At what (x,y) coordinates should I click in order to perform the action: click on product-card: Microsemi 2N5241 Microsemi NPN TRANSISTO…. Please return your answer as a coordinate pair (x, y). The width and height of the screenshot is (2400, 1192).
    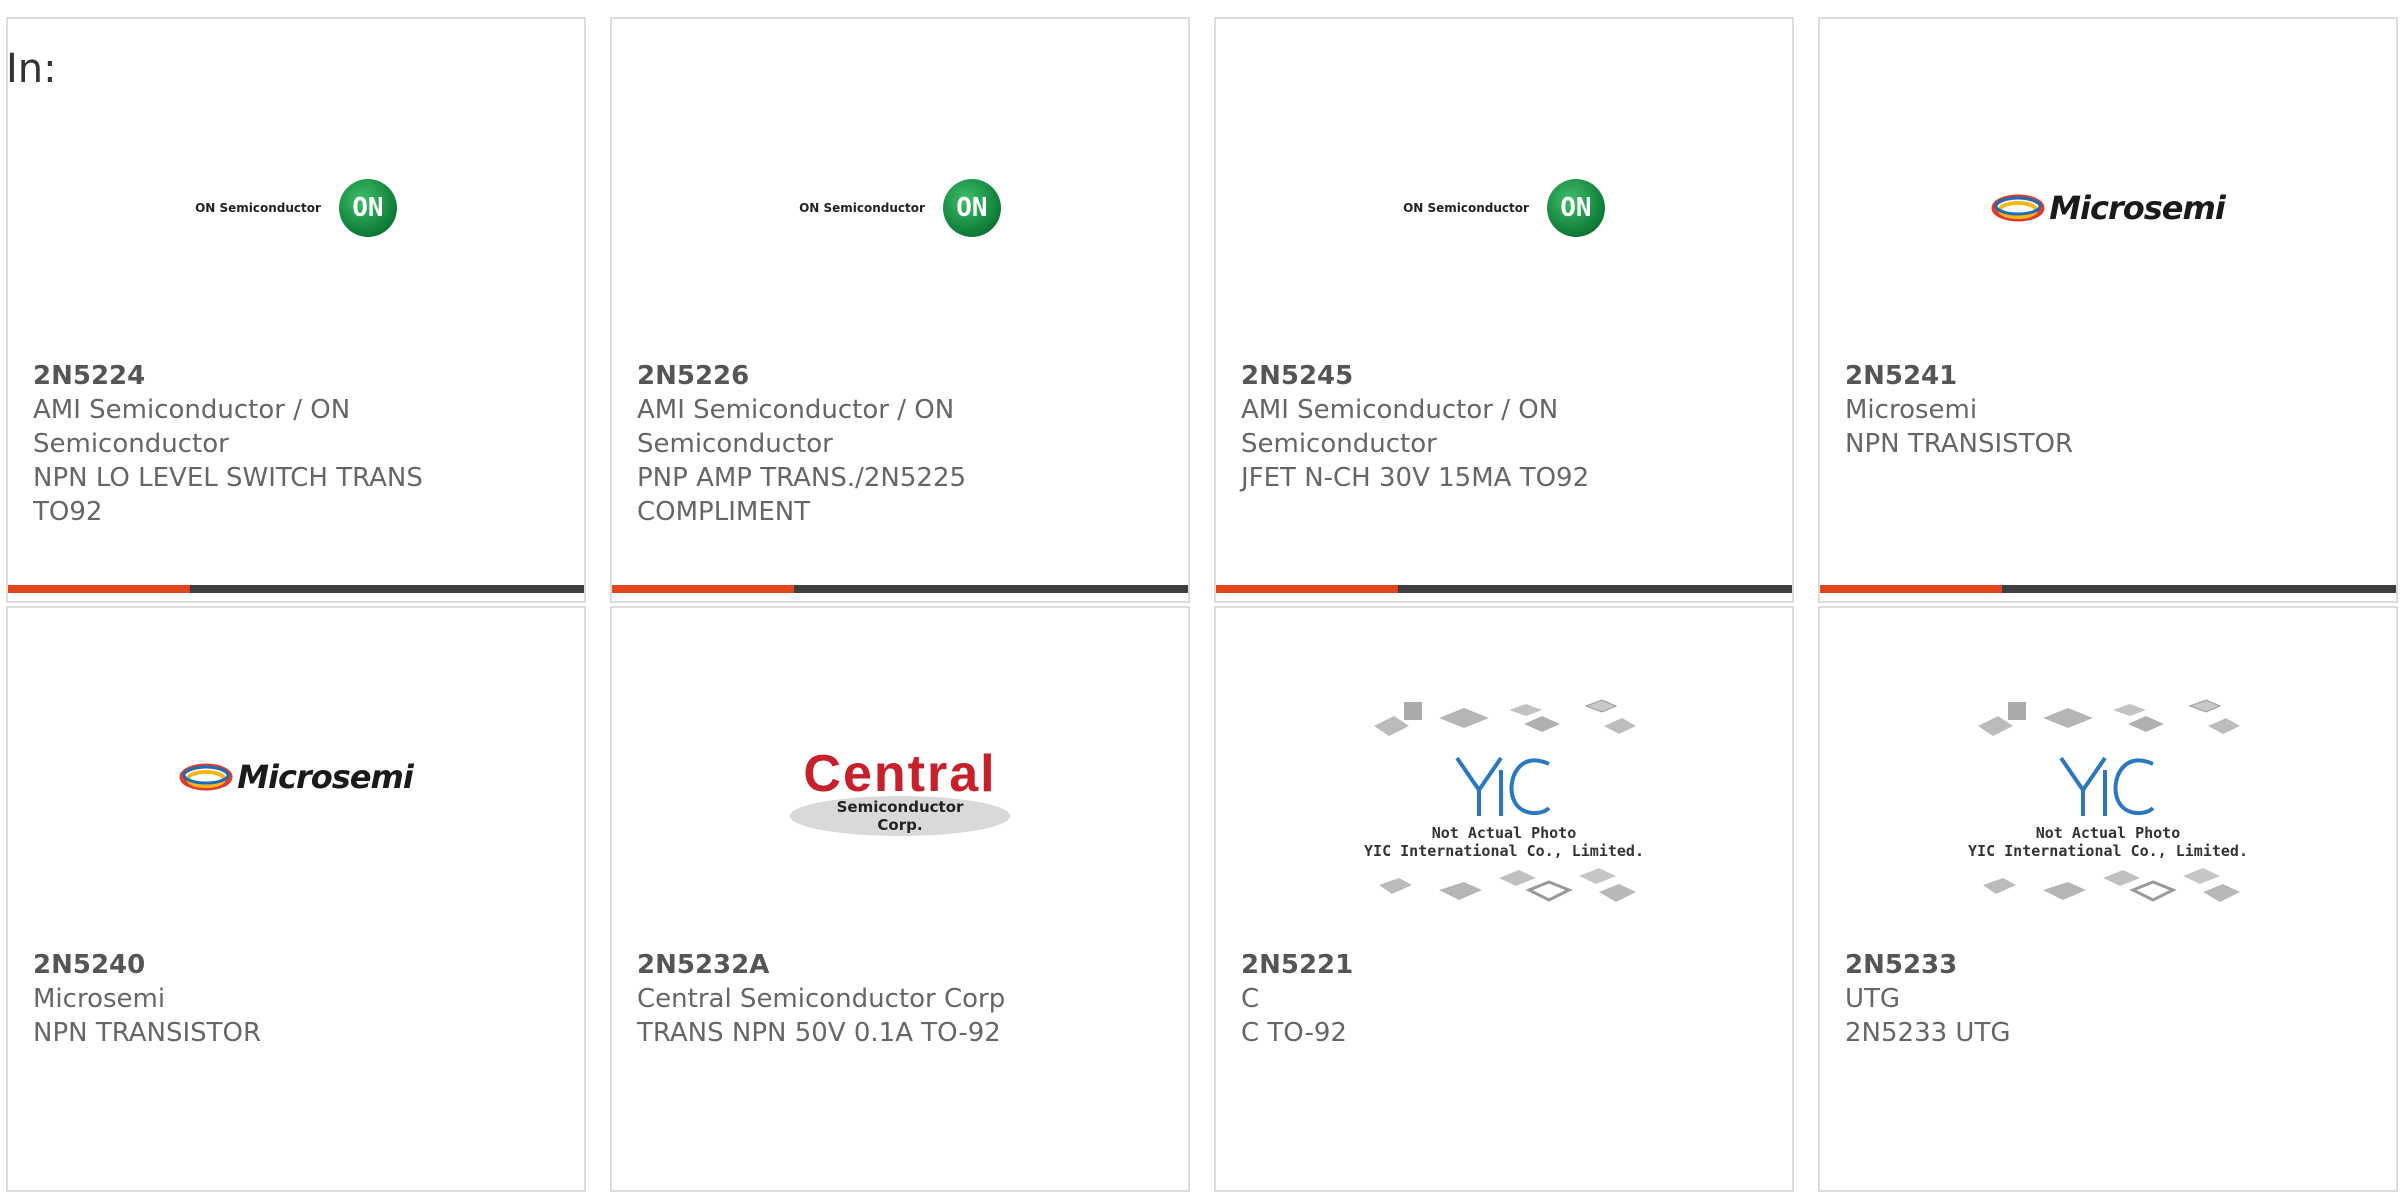
    Looking at the image, I should click on (2108, 310).